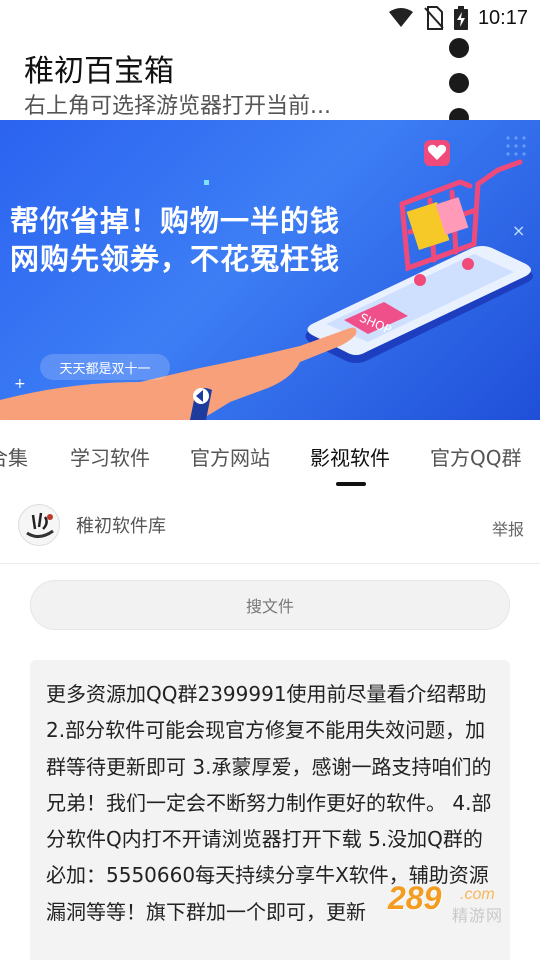 This screenshot has width=540, height=960. I want to click on category-tabs: 合集 学习软件 官方网站 影视软件 官方QQ群, so click(270, 455).